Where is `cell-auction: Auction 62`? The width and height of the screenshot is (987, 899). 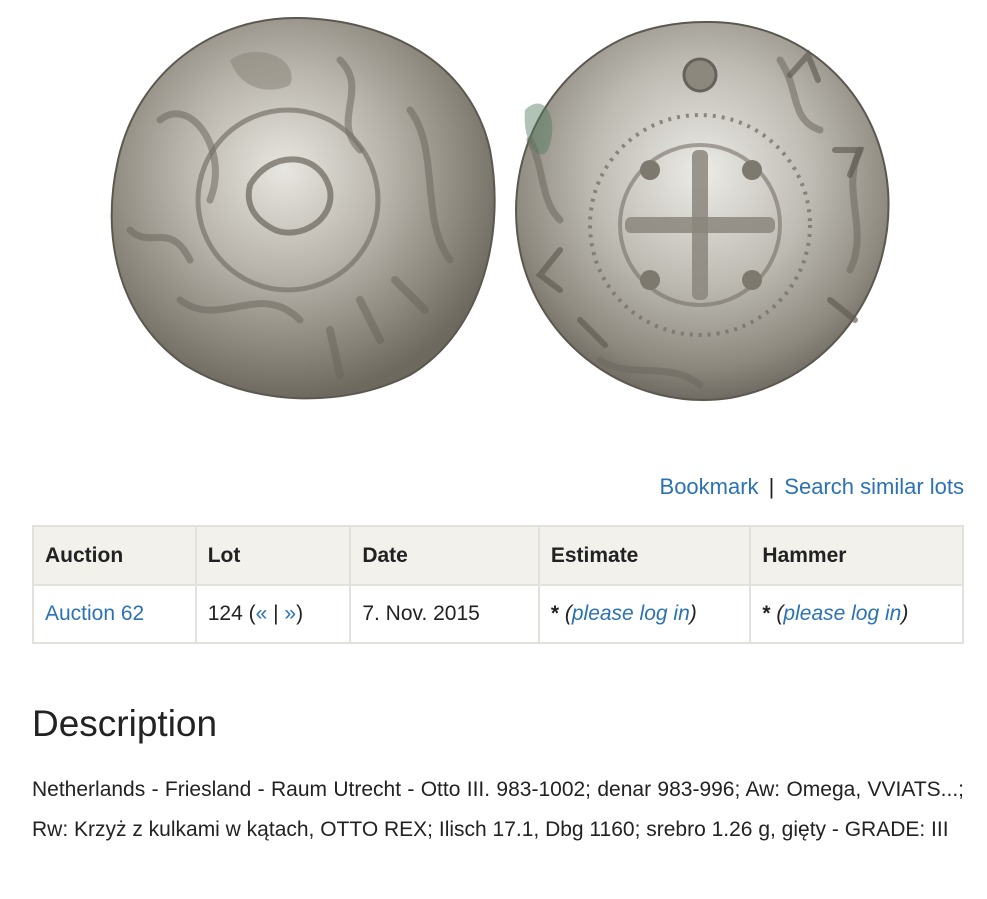
cell-auction: Auction 62 is located at coordinates (114, 614).